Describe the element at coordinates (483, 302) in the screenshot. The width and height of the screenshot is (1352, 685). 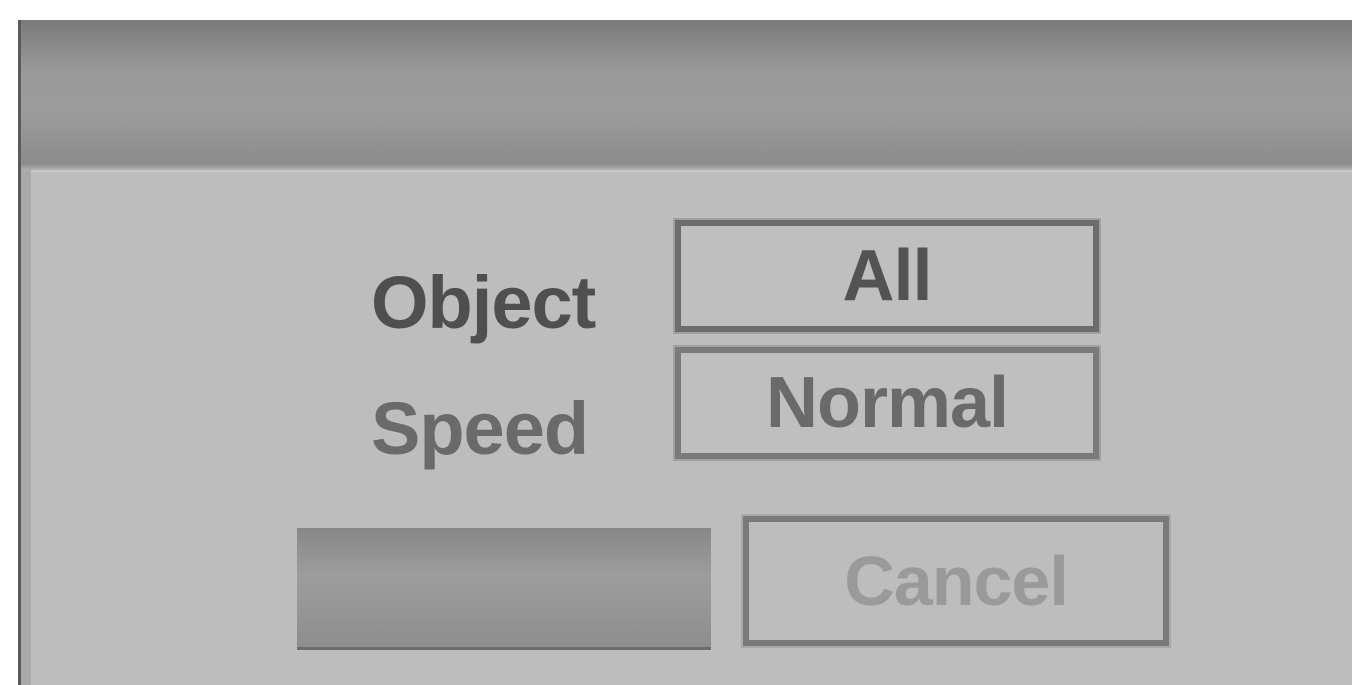
I see `object-label: Object` at that location.